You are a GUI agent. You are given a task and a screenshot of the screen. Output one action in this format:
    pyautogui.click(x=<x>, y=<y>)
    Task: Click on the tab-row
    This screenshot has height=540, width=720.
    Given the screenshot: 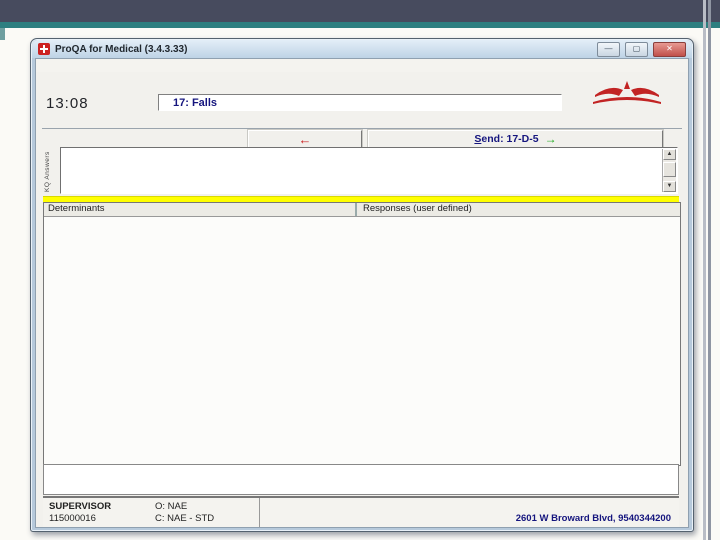 What is the action you would take?
    pyautogui.click(x=362, y=121)
    